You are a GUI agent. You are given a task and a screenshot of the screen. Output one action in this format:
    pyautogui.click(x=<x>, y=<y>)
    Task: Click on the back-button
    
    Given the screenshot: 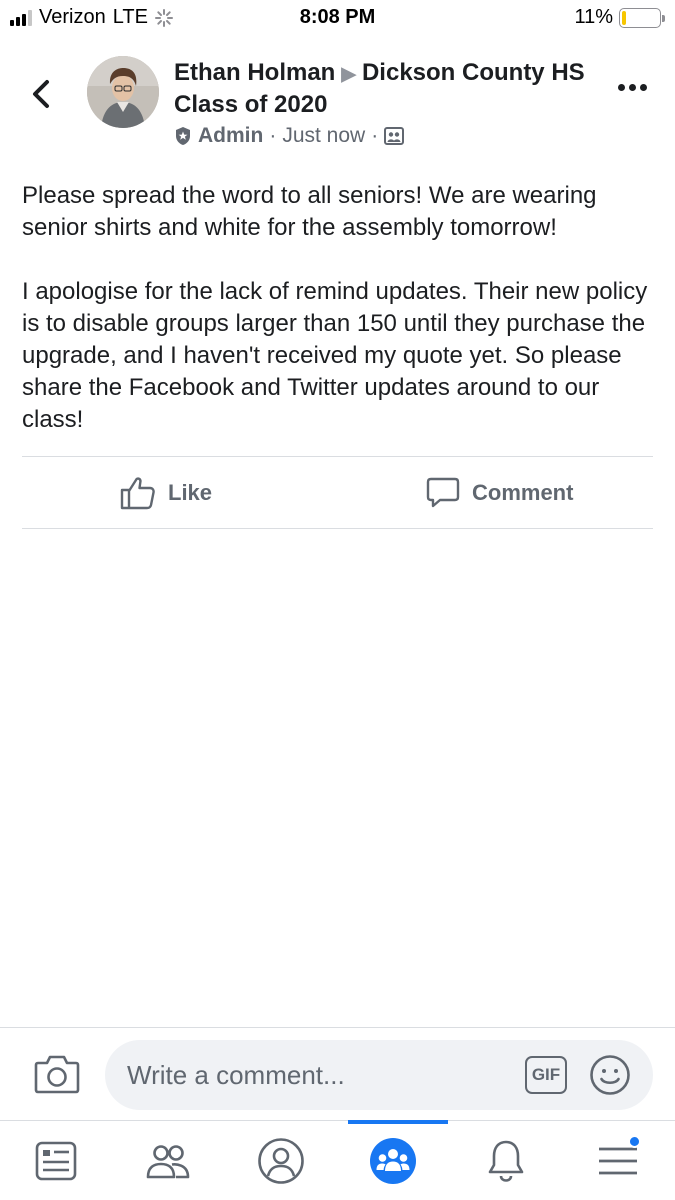 What is the action you would take?
    pyautogui.click(x=41, y=94)
    